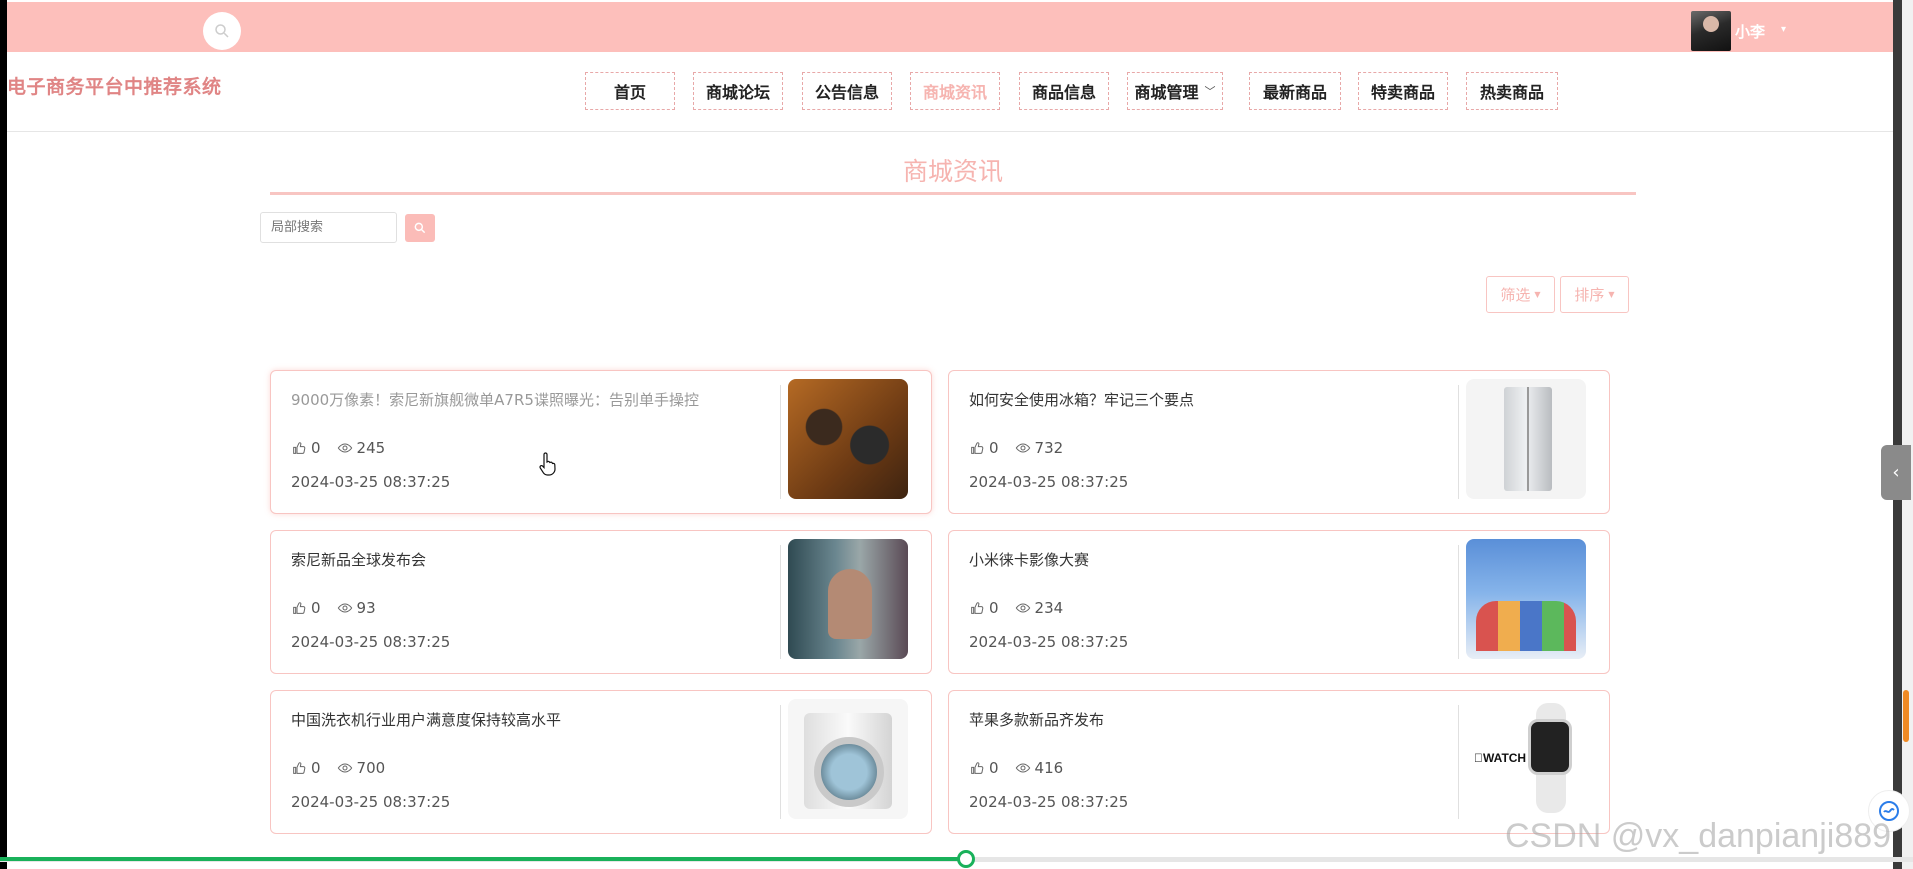 The height and width of the screenshot is (869, 1913). What do you see at coordinates (547, 464) in the screenshot?
I see `hand-pointer-icon` at bounding box center [547, 464].